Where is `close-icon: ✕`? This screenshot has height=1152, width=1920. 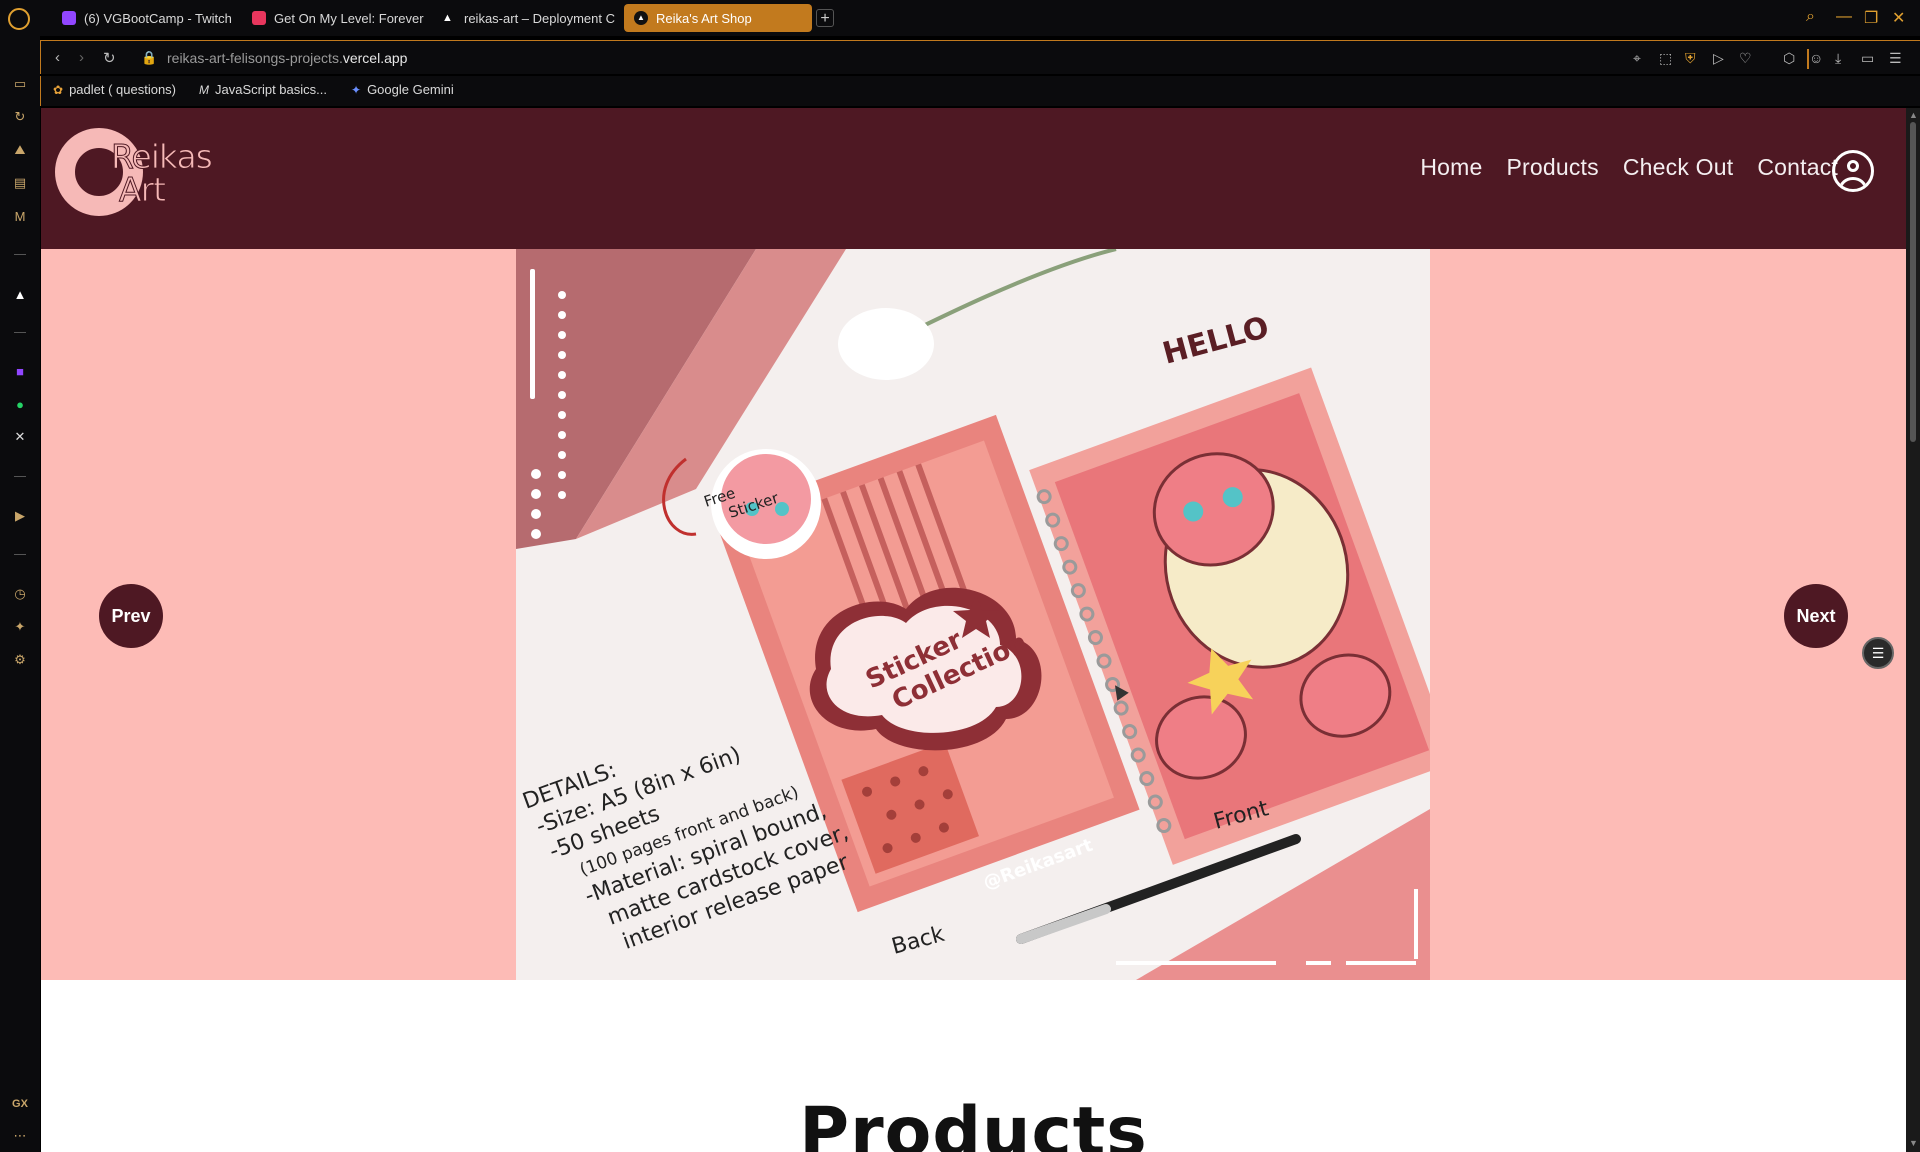
close-icon: ✕ is located at coordinates (1898, 18).